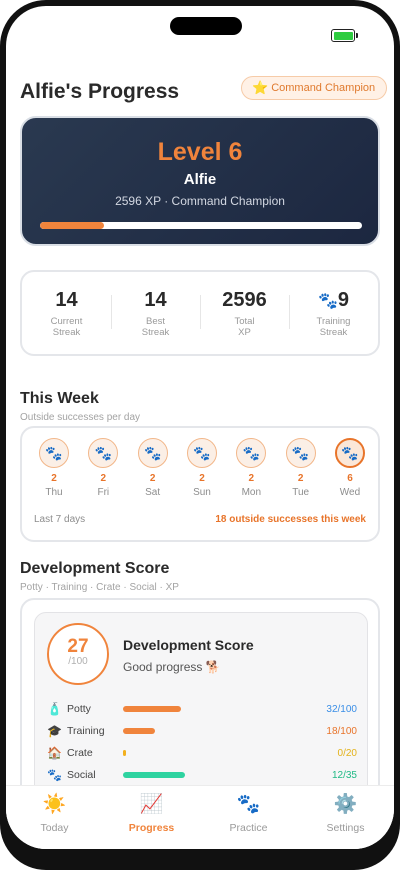  I want to click on score-value: 27, so click(78, 646).